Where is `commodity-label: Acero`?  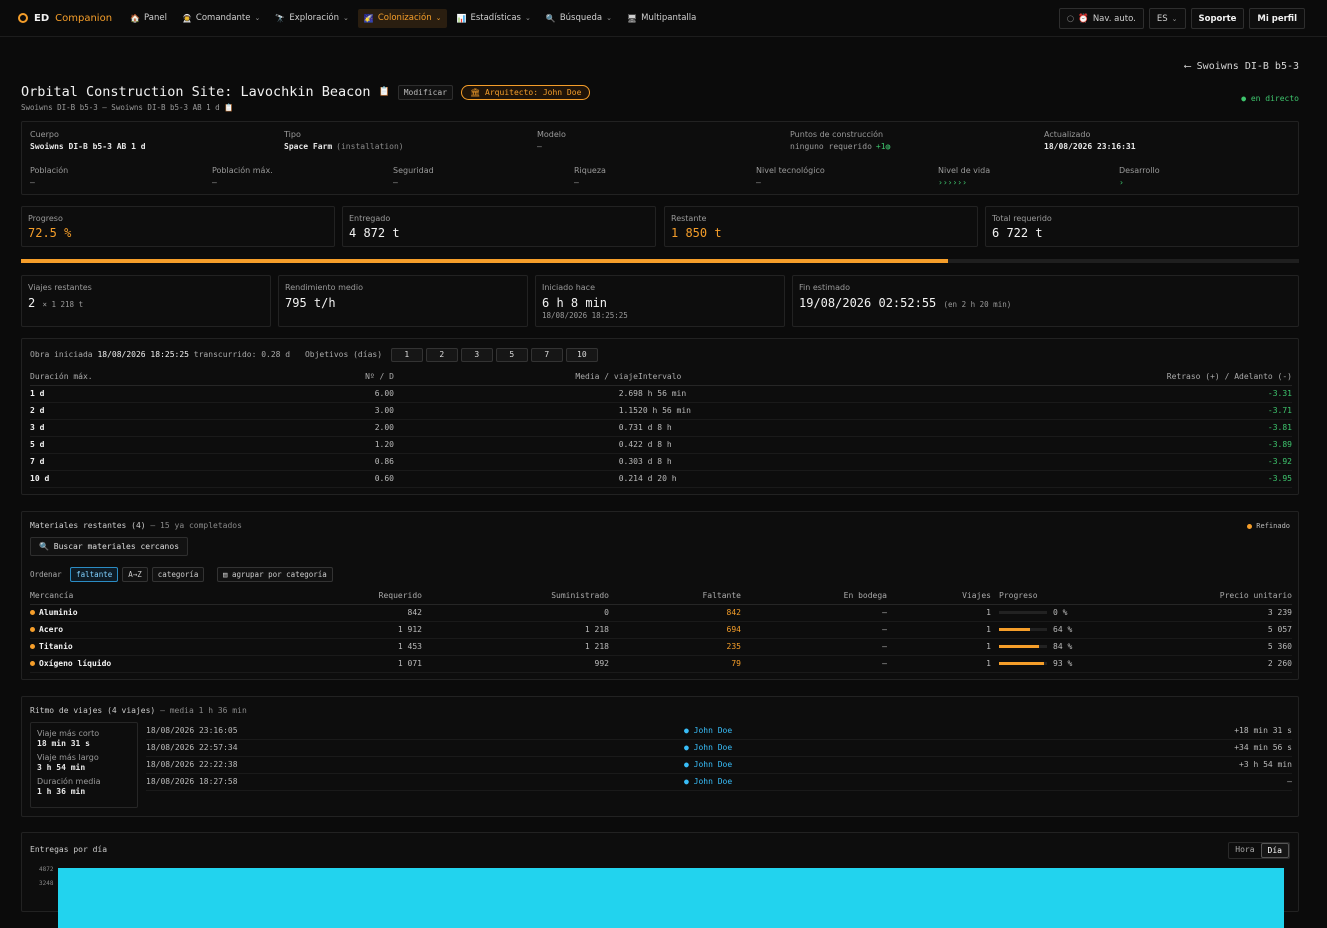
commodity-label: Acero is located at coordinates (51, 629).